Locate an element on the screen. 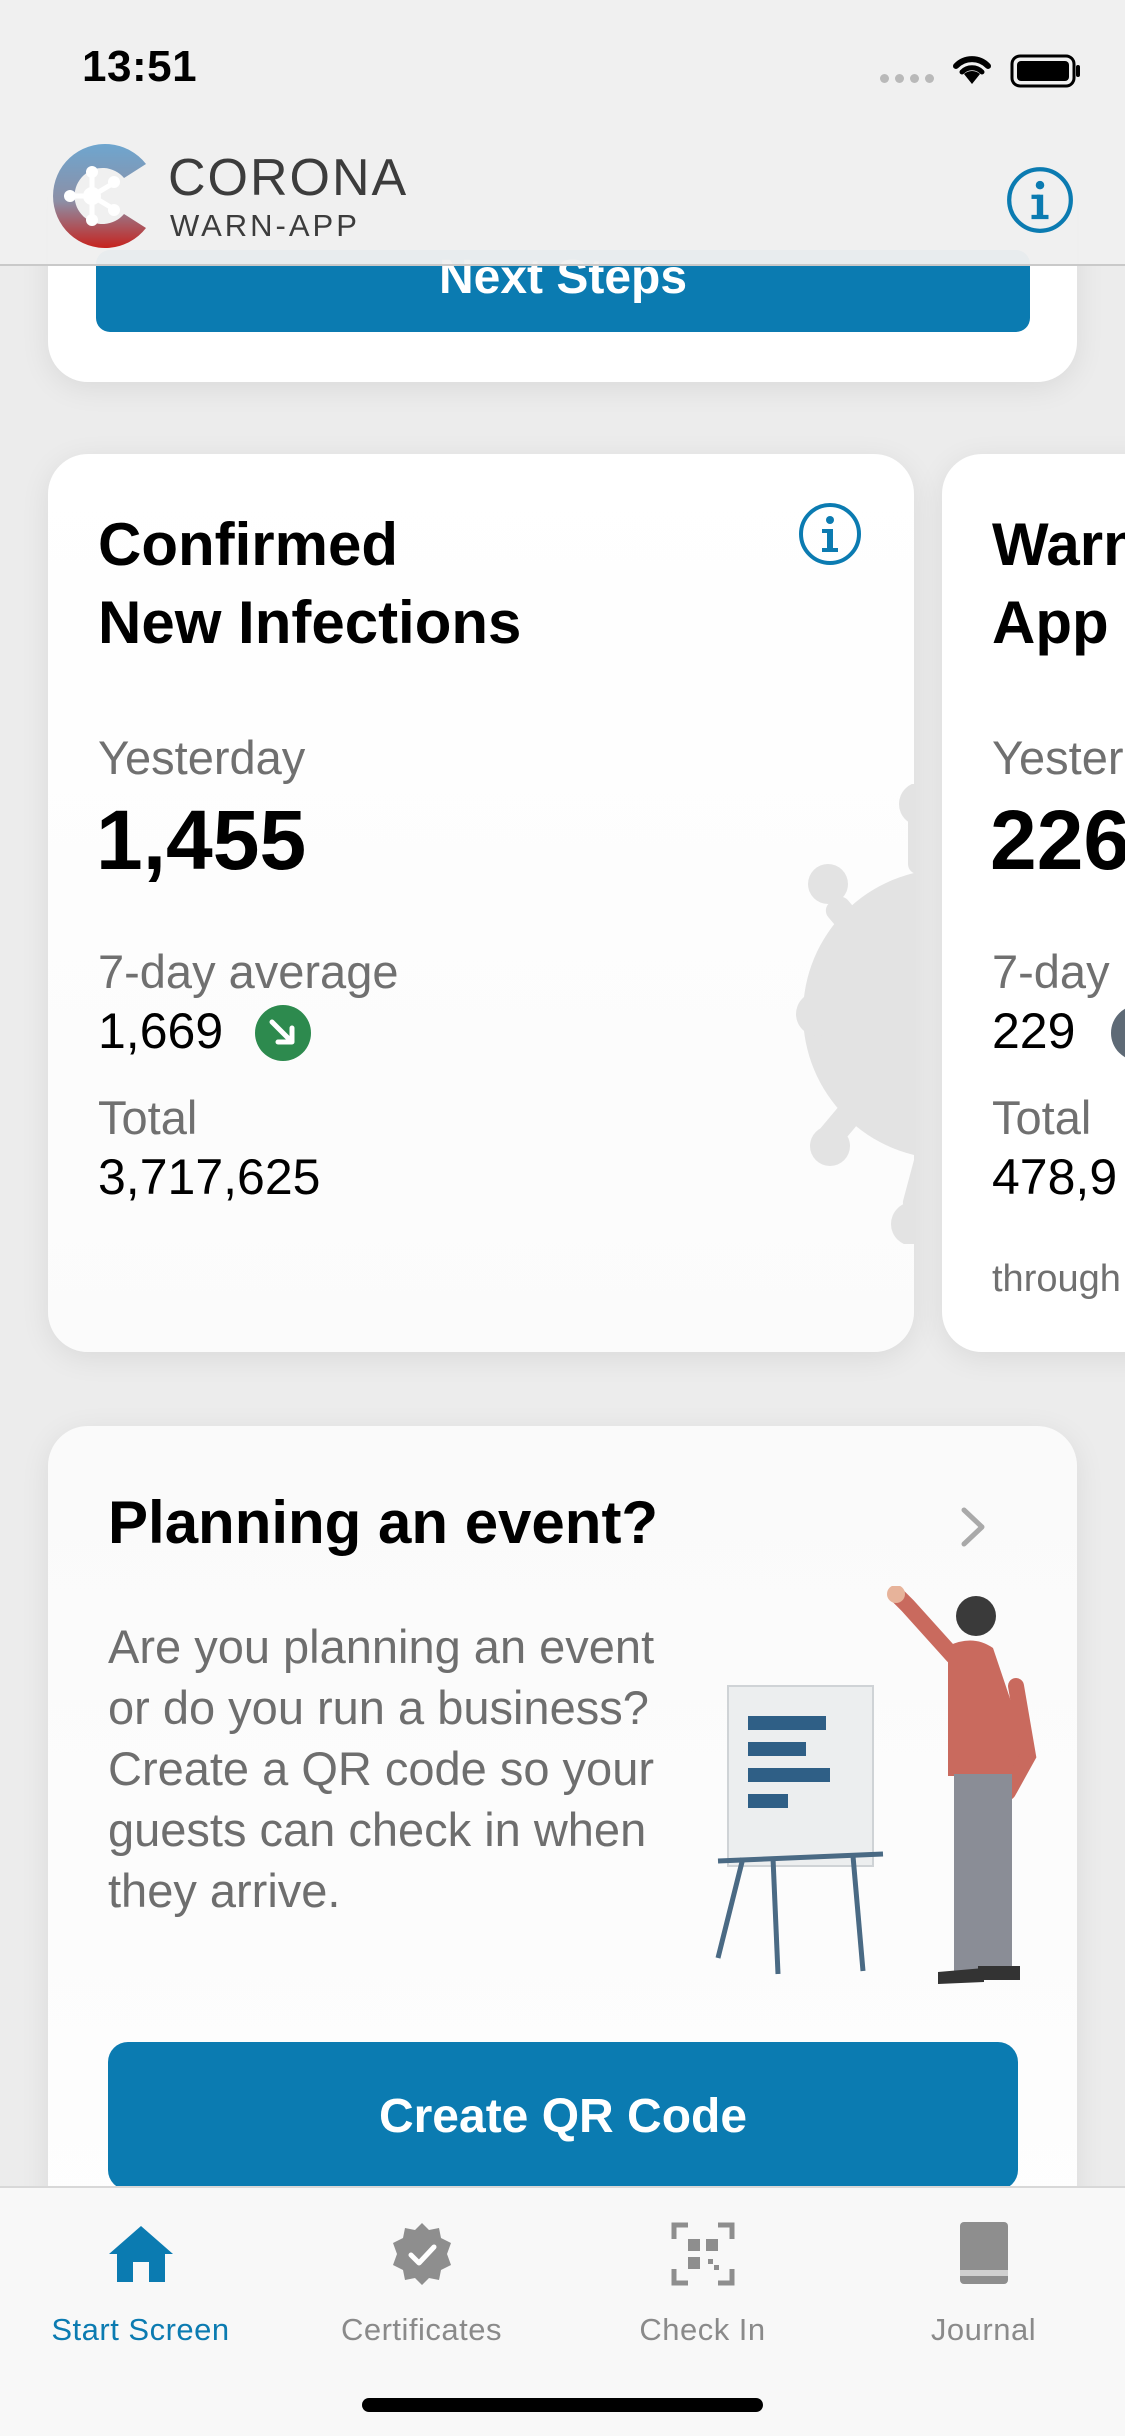 Image resolution: width=1125 pixels, height=2436 pixels. create-qr-code-button: Create QR Code is located at coordinates (563, 2116).